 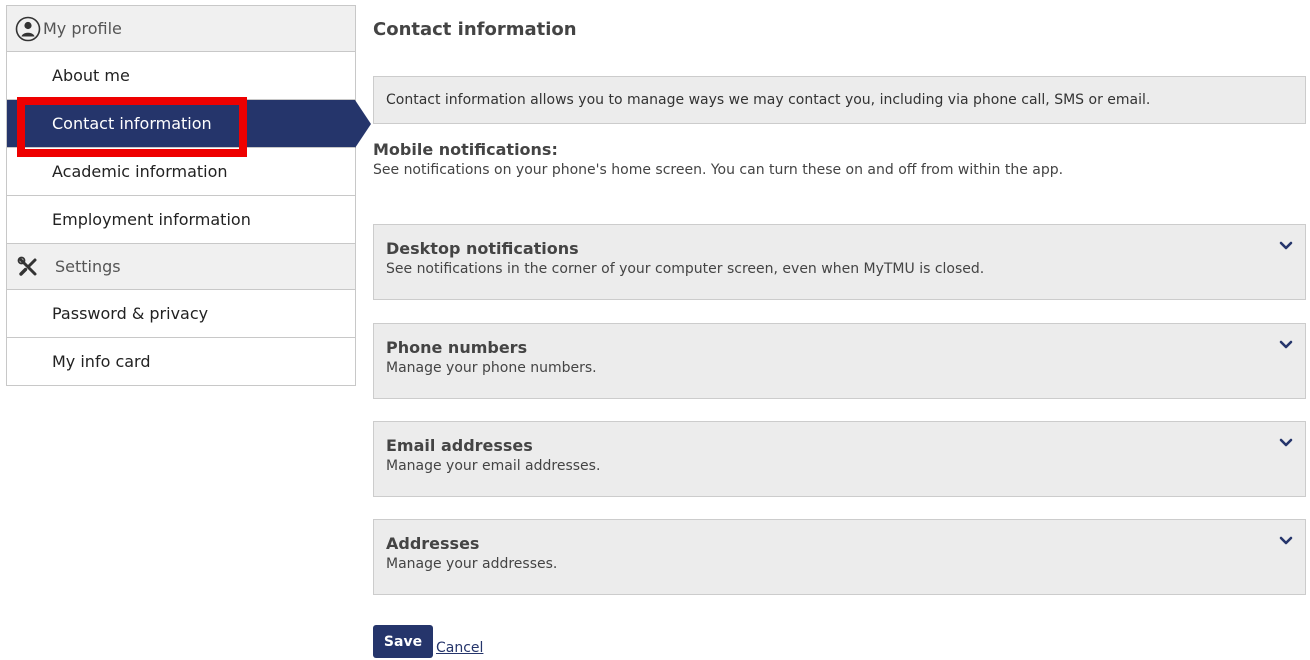 What do you see at coordinates (403, 641) in the screenshot?
I see `save-button: Save` at bounding box center [403, 641].